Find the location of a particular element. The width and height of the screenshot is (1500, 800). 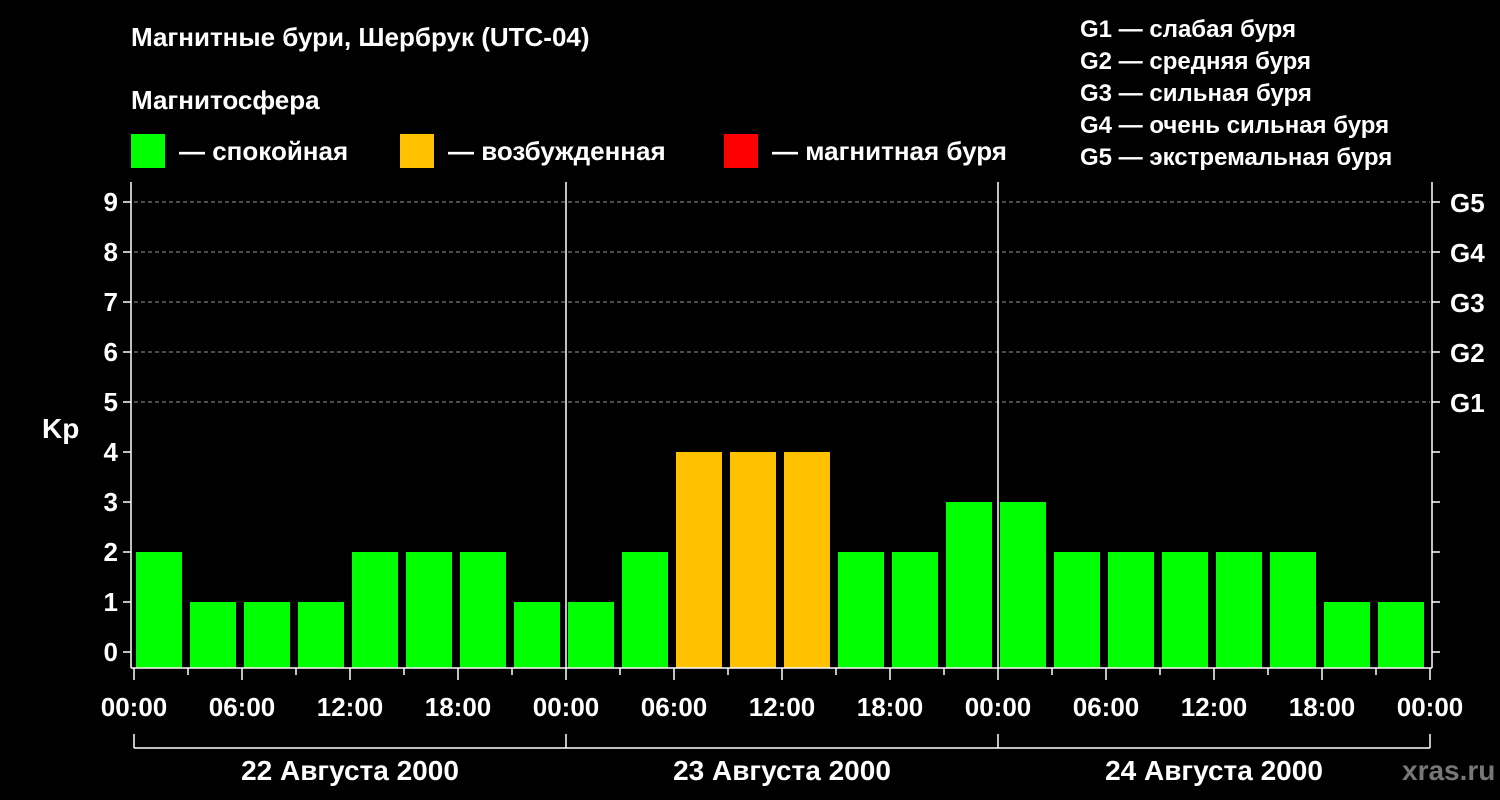

y-tick-label: 7 is located at coordinates (111, 302).